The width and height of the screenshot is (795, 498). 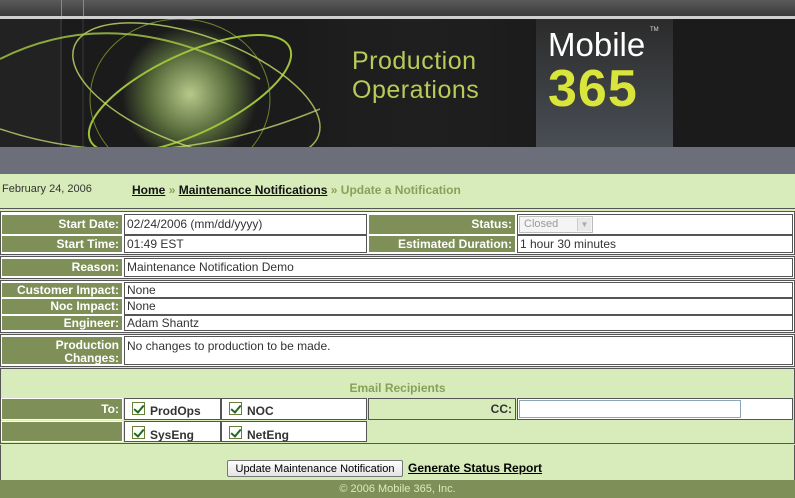 I want to click on status-select: Closed ▼, so click(x=556, y=224).